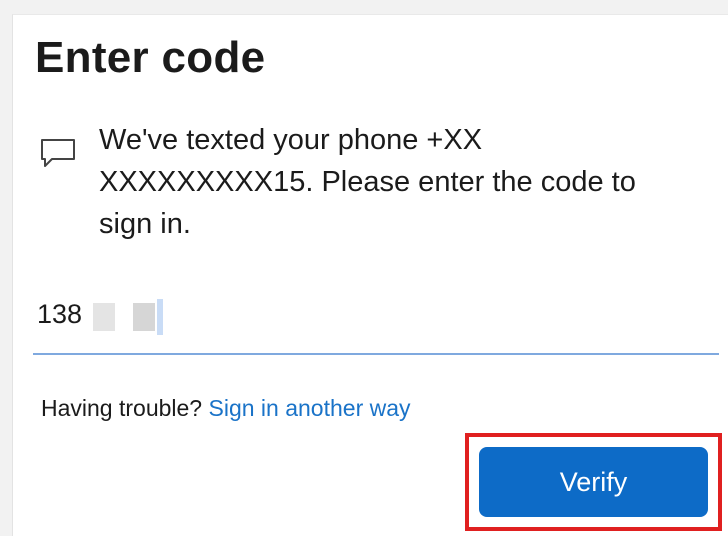 The image size is (728, 536). Describe the element at coordinates (124, 317) in the screenshot. I see `redaction-gap` at that location.